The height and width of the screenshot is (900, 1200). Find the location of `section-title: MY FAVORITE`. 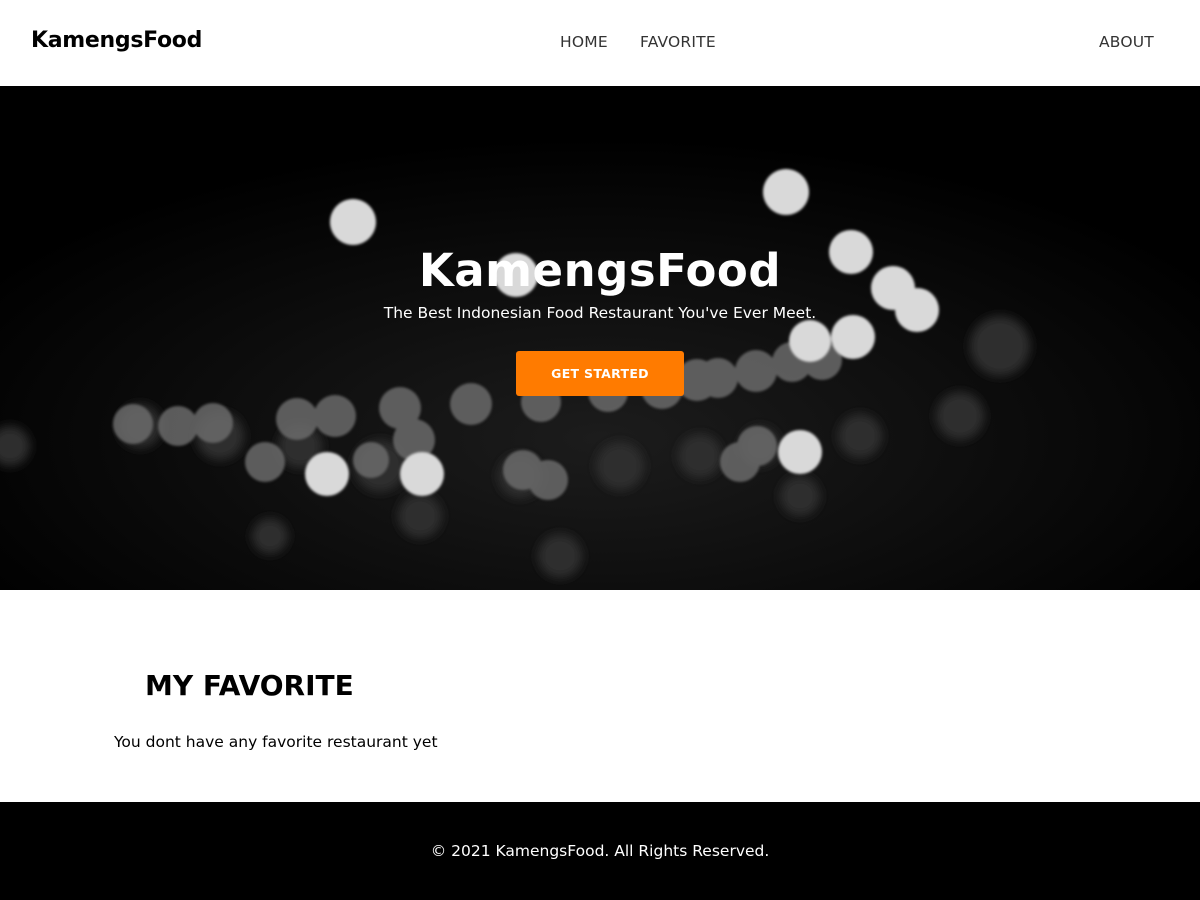

section-title: MY FAVORITE is located at coordinates (249, 685).